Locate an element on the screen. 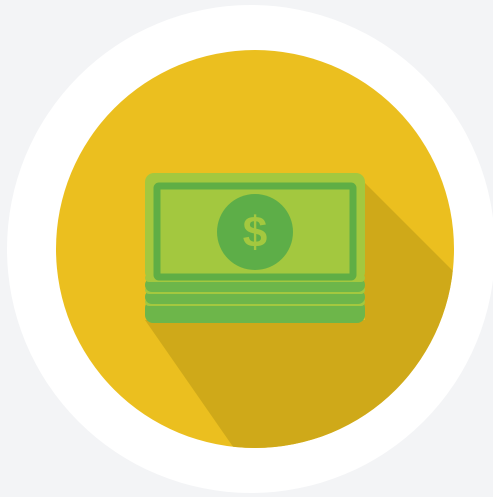  bill-stack: $ is located at coordinates (255, 248).